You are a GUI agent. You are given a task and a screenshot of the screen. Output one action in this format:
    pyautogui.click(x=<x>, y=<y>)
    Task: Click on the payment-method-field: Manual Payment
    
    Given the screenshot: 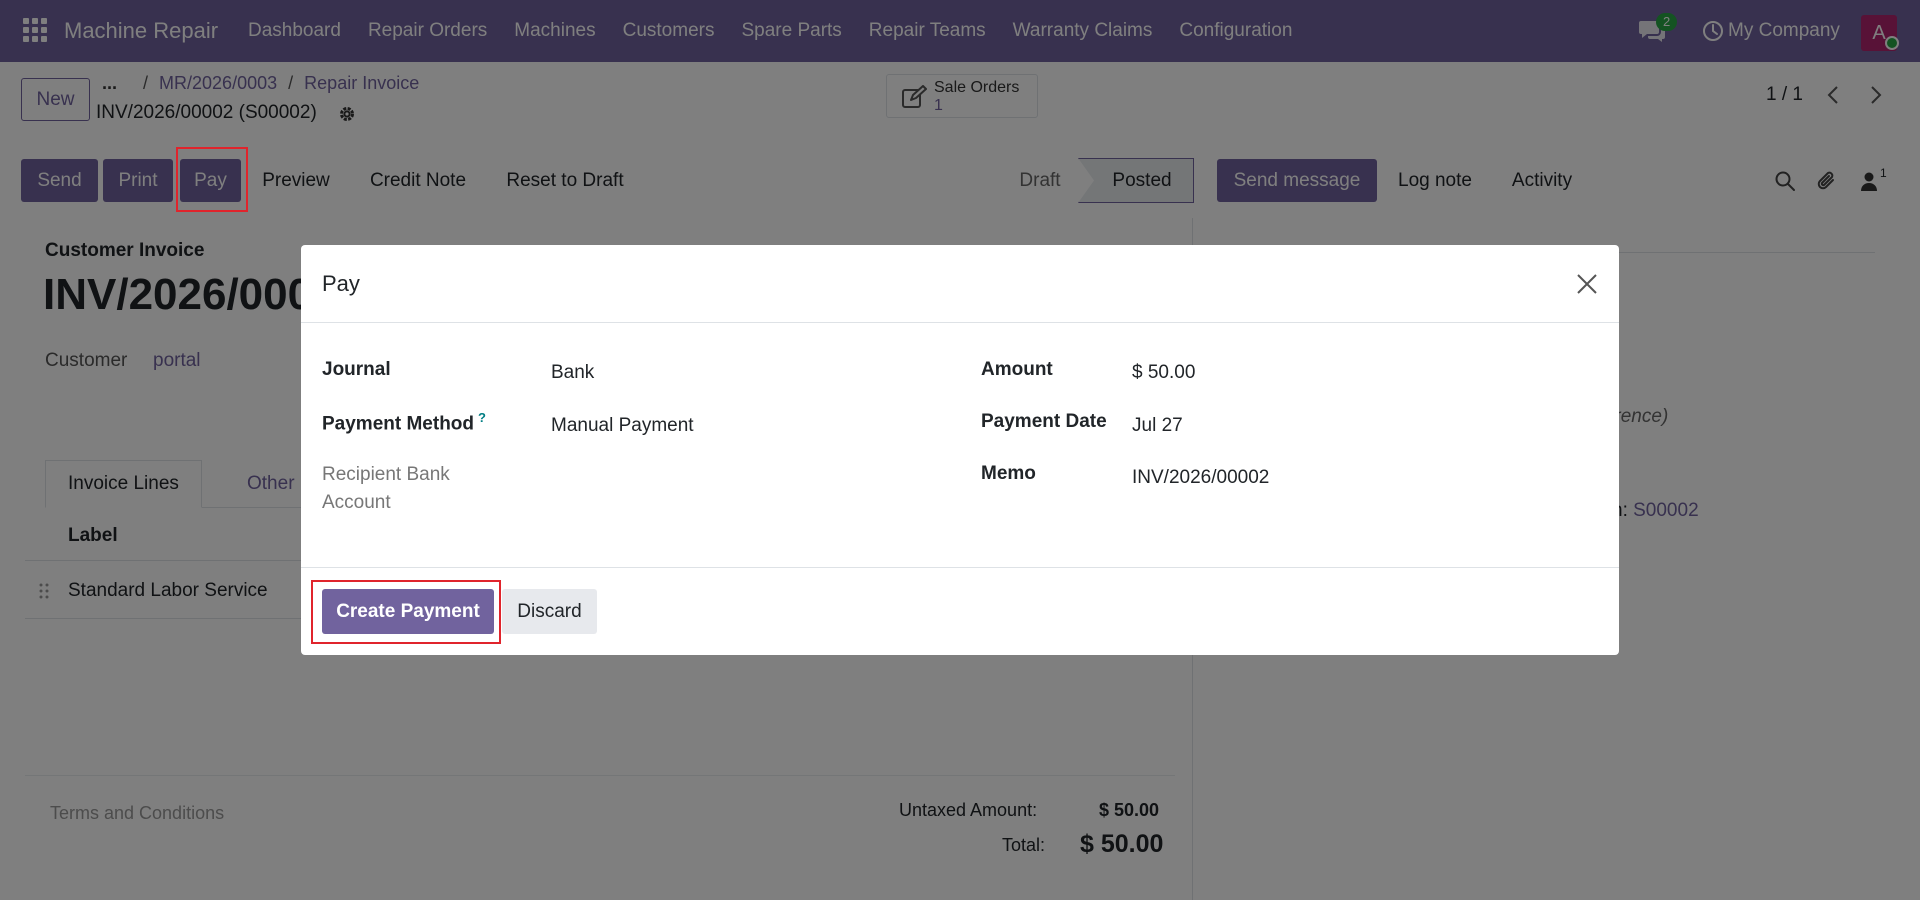 What is the action you would take?
    pyautogui.click(x=622, y=426)
    